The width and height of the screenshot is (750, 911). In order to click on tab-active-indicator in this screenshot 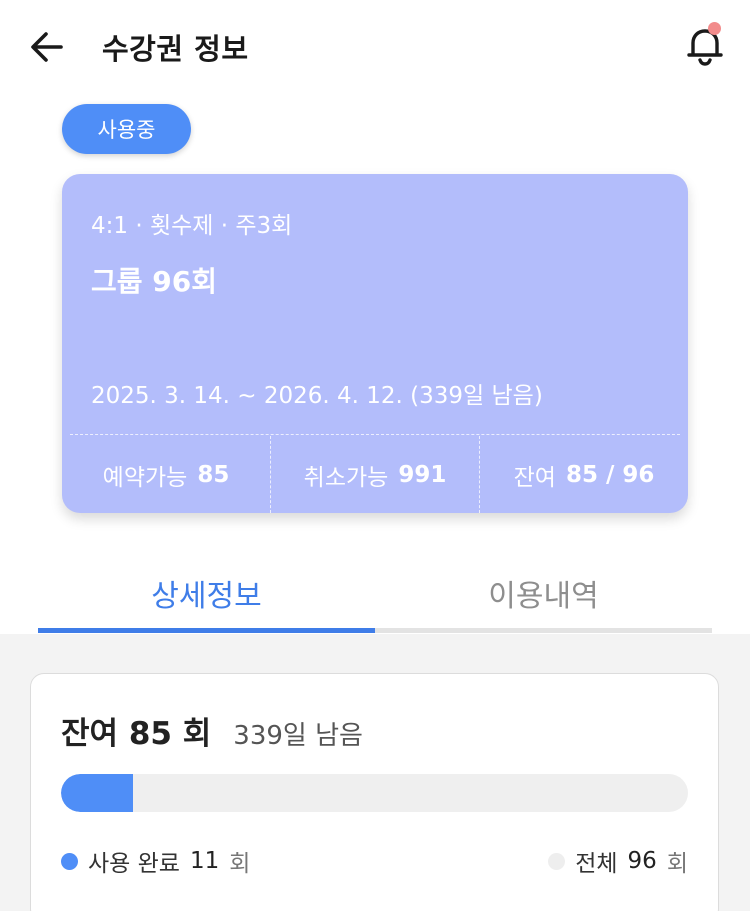, I will do `click(206, 630)`.